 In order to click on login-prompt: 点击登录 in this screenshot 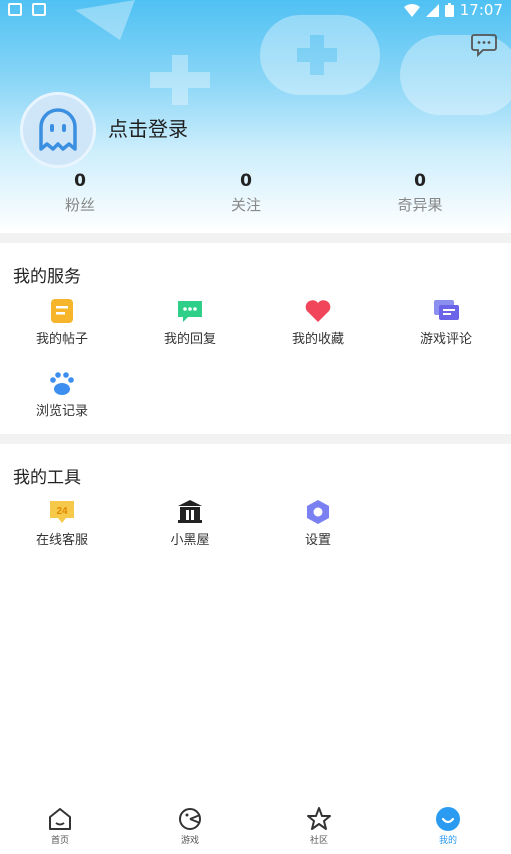, I will do `click(148, 127)`.